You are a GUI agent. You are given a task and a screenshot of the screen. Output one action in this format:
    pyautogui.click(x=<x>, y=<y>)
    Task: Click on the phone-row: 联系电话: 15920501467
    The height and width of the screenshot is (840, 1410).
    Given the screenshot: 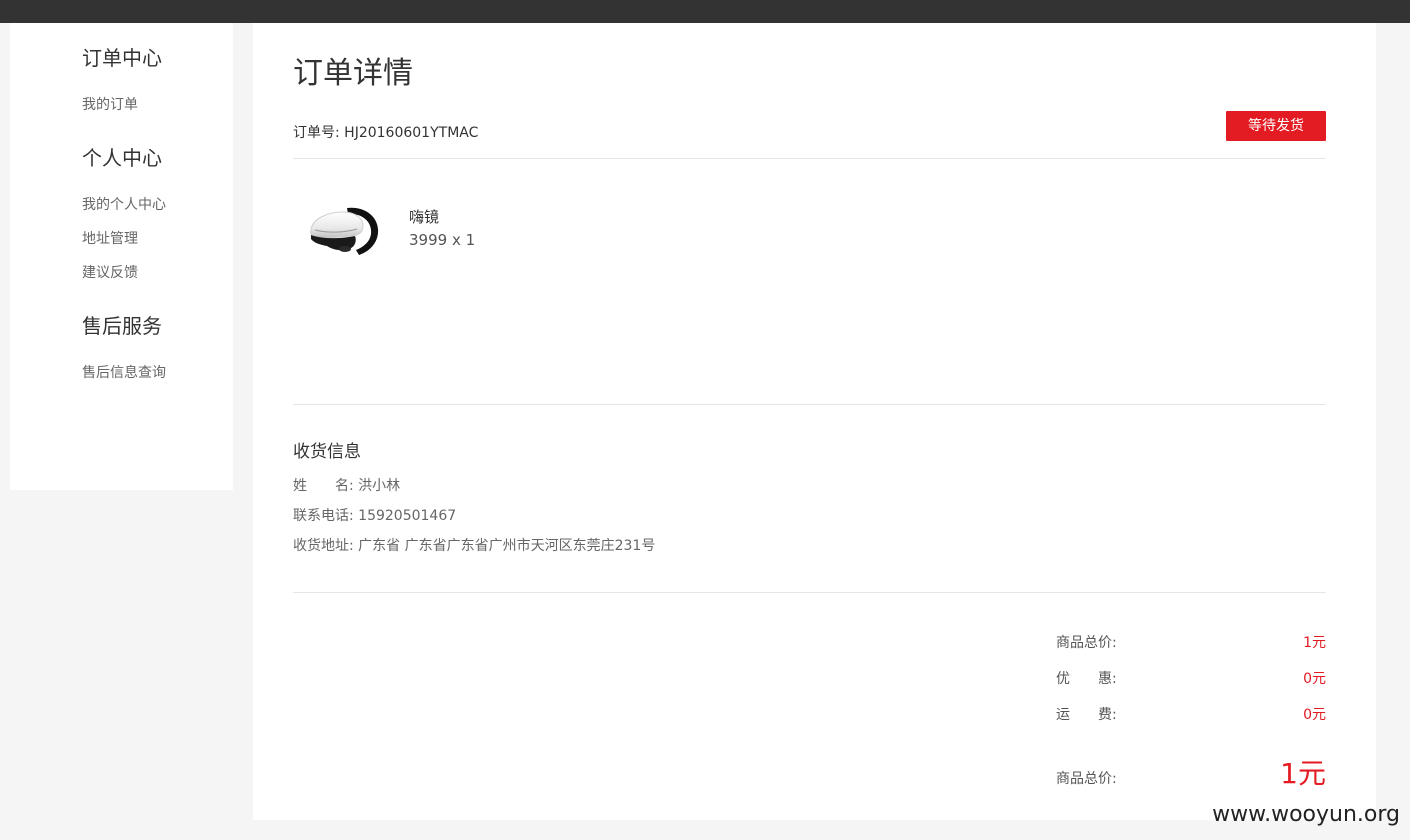 What is the action you would take?
    pyautogui.click(x=374, y=516)
    